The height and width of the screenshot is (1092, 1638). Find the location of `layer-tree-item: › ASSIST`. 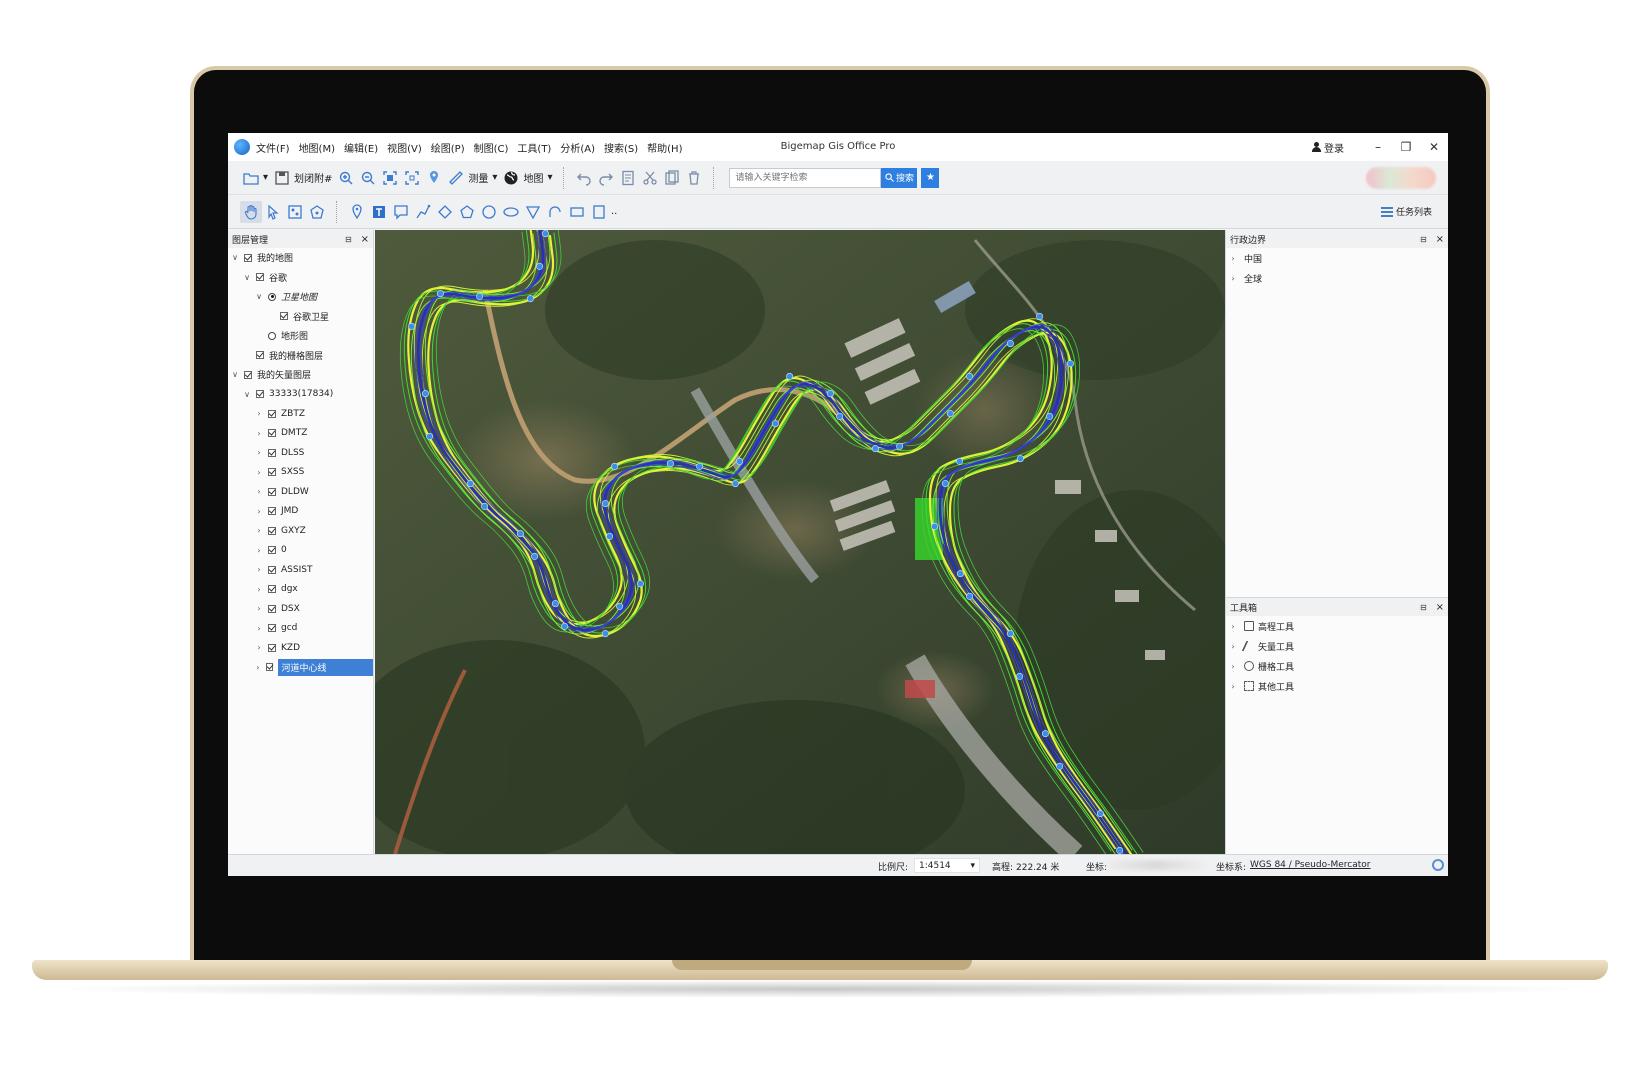

layer-tree-item: › ASSIST is located at coordinates (300, 570).